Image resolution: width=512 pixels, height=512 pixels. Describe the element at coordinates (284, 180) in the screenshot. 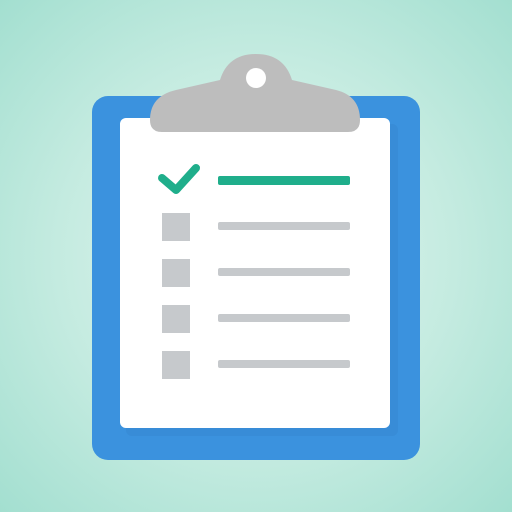

I see `completed-task-line` at that location.